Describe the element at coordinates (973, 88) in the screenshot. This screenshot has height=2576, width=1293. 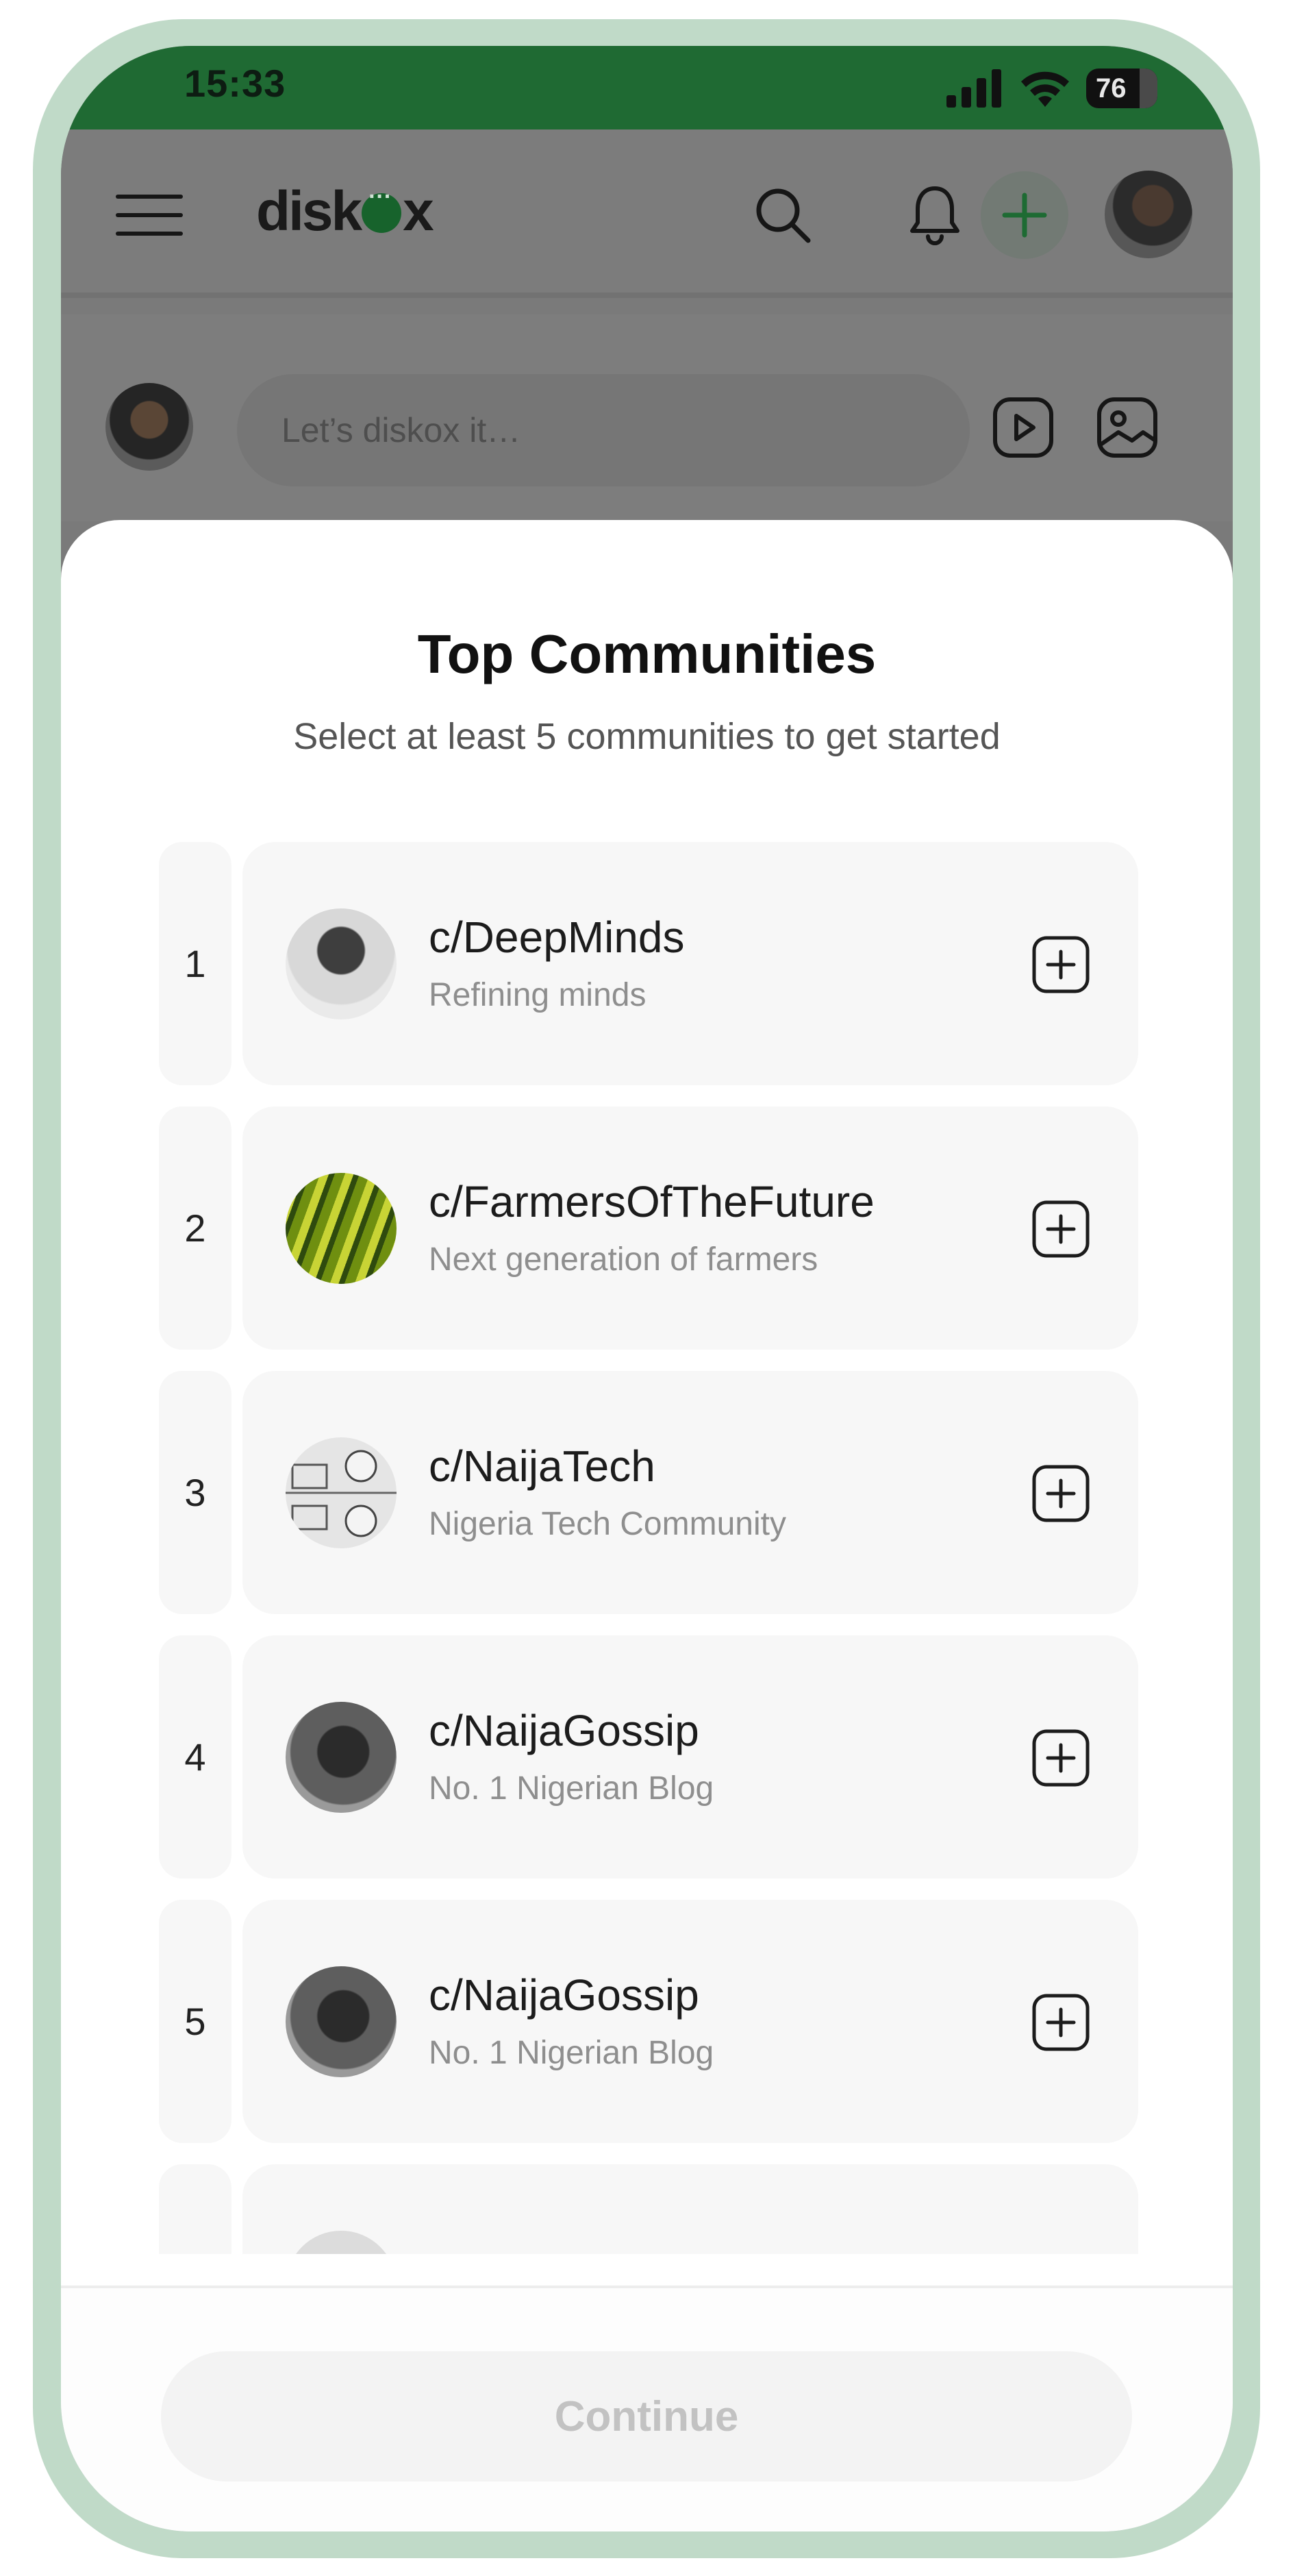
I see `signal-icon` at that location.